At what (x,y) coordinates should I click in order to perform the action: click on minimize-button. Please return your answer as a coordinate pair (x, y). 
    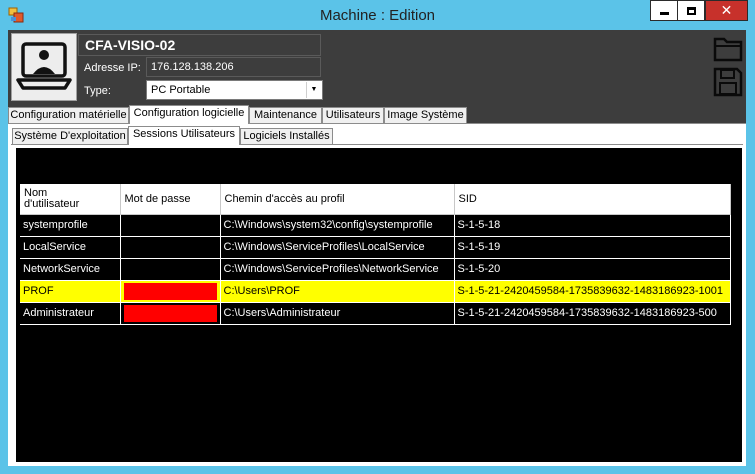
    Looking at the image, I should click on (664, 10).